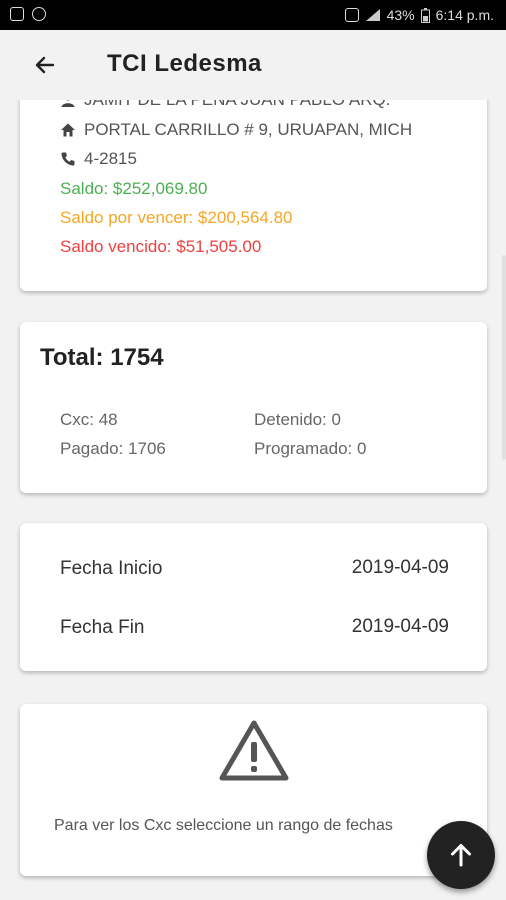 The height and width of the screenshot is (900, 506). I want to click on phone-text: 4-2815, so click(110, 158).